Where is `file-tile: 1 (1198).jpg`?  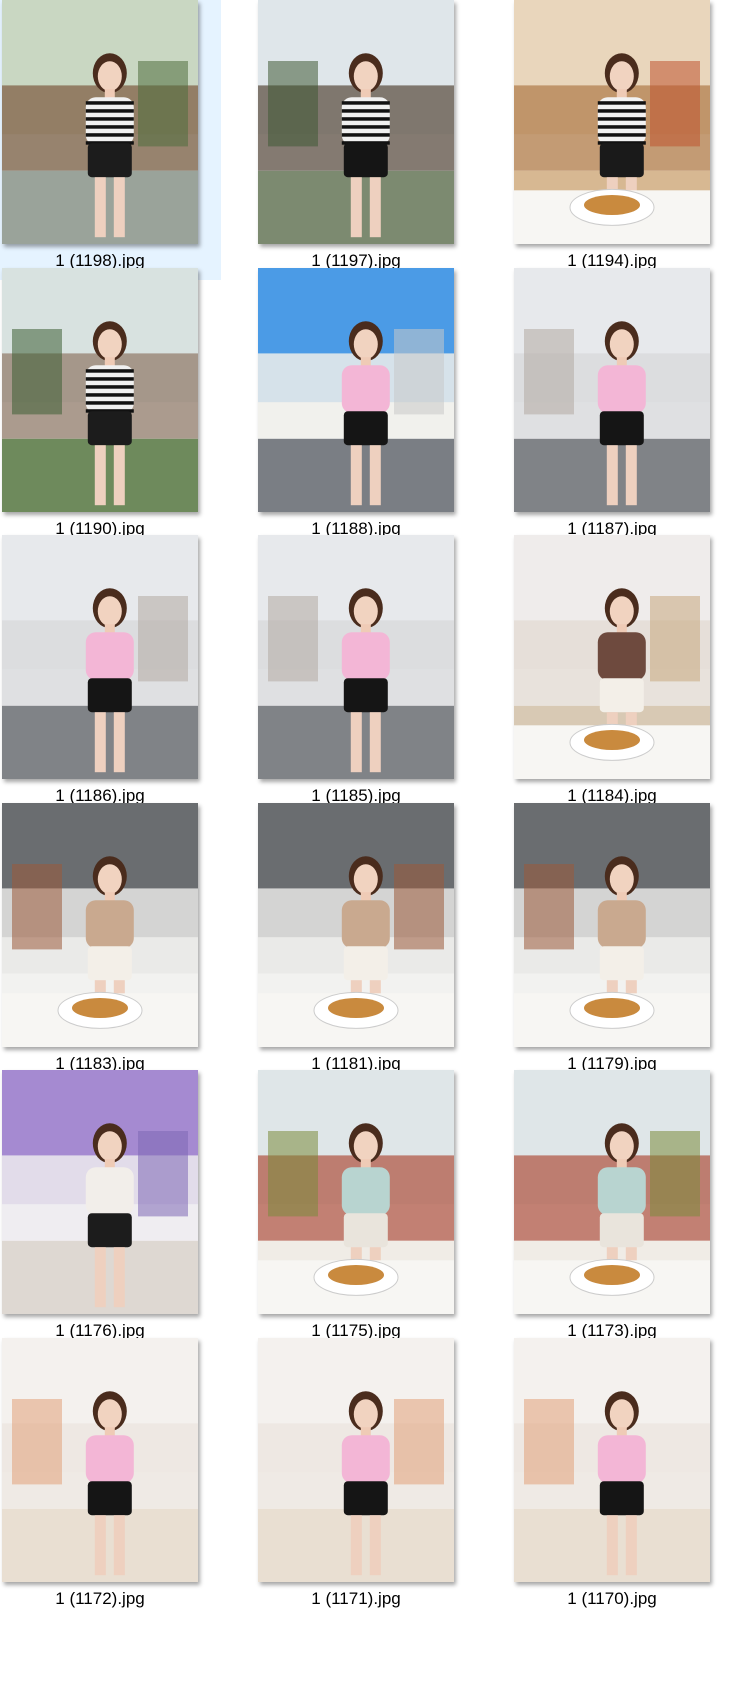
file-tile: 1 (1198).jpg is located at coordinates (110, 140).